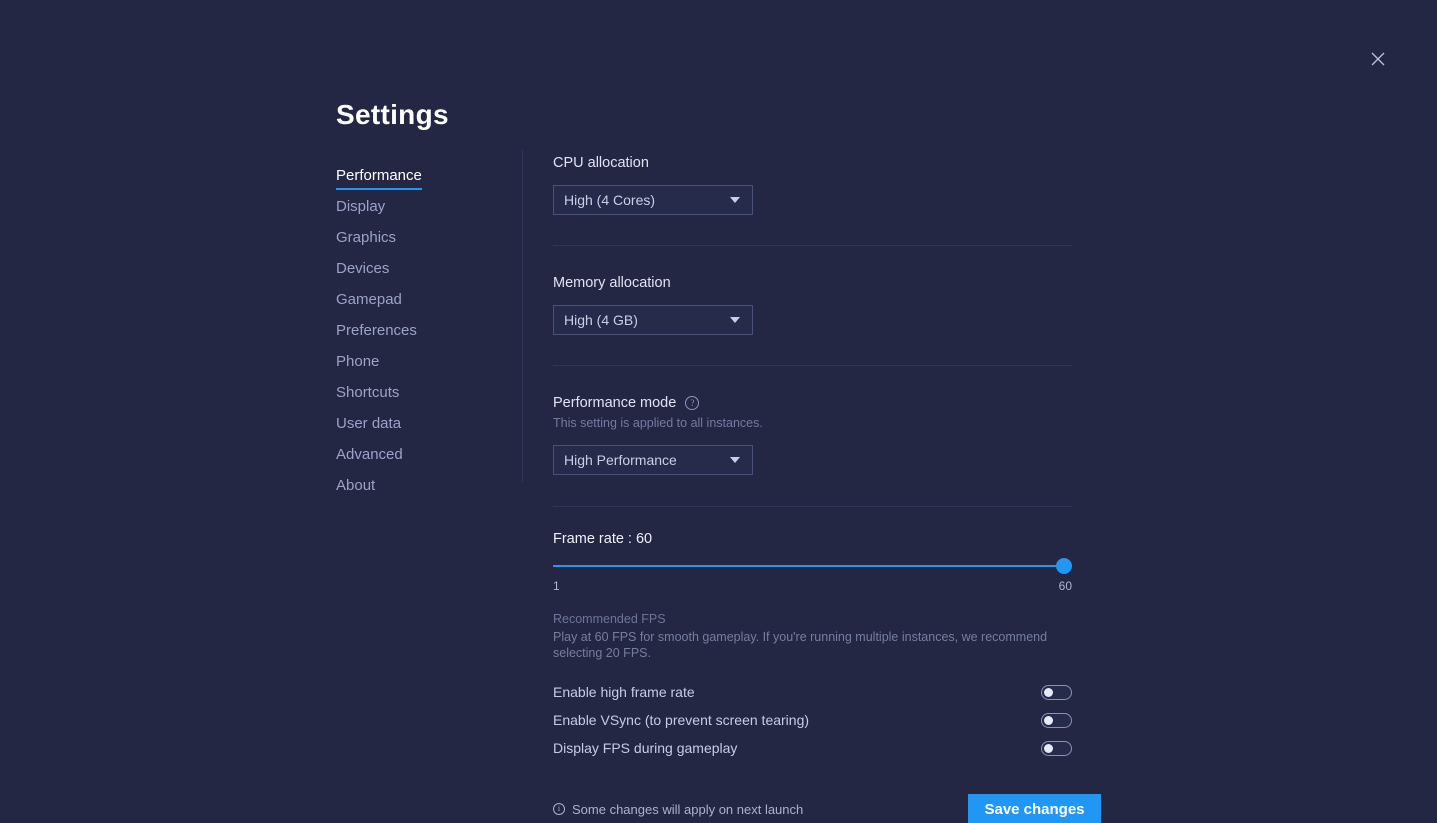  Describe the element at coordinates (612, 283) in the screenshot. I see `memory-allocation-label: Memory allocation` at that location.